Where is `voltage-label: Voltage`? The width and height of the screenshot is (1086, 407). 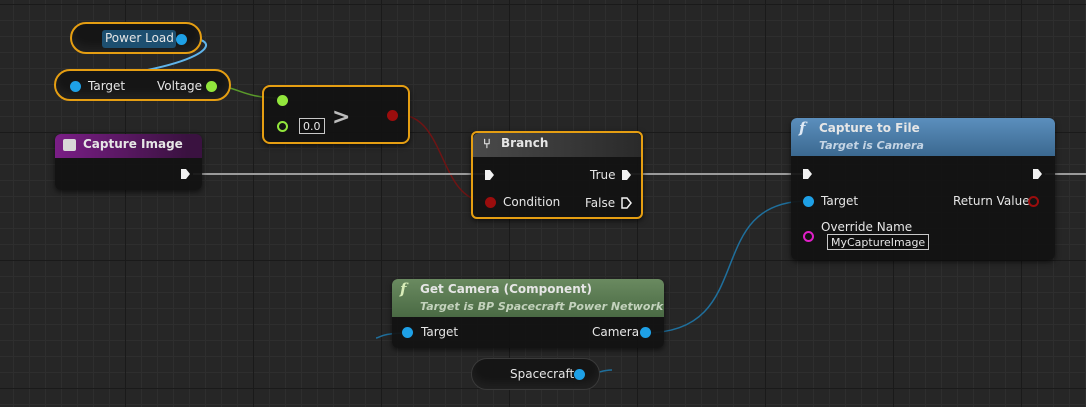 voltage-label: Voltage is located at coordinates (180, 86).